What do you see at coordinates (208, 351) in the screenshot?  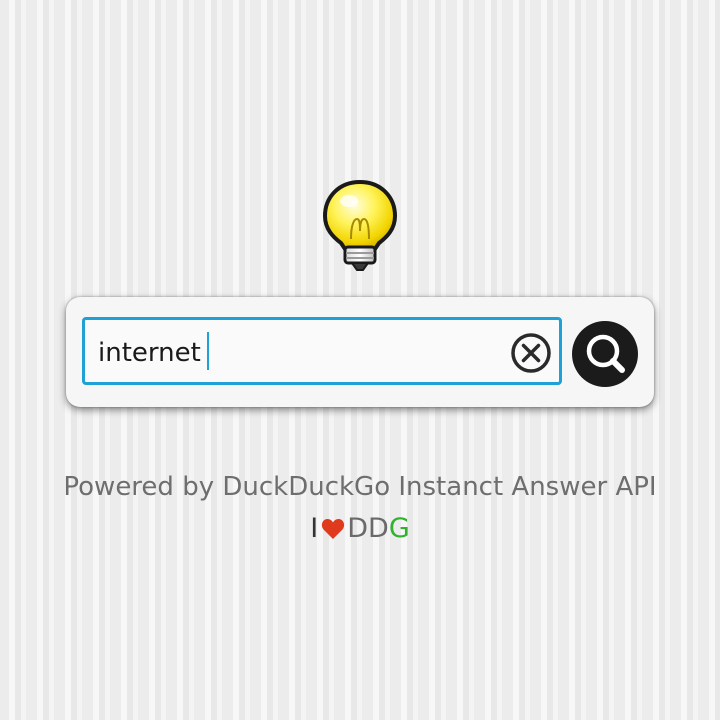 I see `text-caret` at bounding box center [208, 351].